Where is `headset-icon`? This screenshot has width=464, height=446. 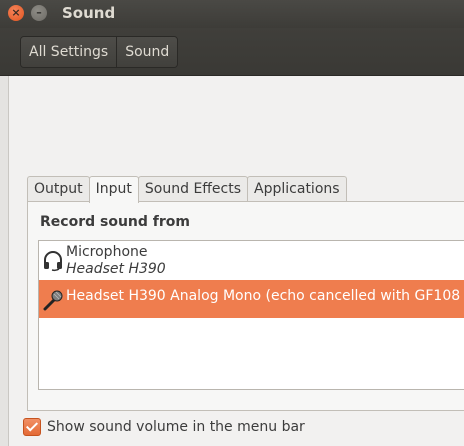
headset-icon is located at coordinates (53, 261).